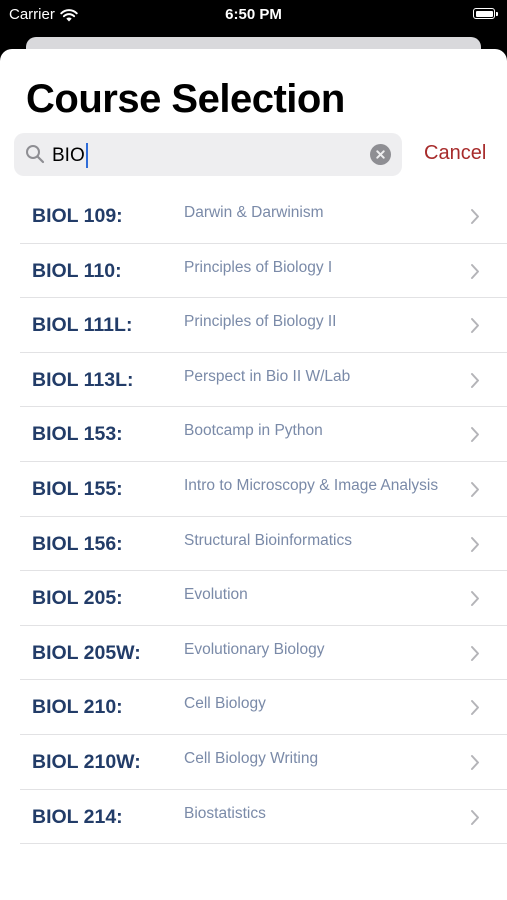 Image resolution: width=507 pixels, height=900 pixels. What do you see at coordinates (254, 212) in the screenshot?
I see `course-name: Darwin & Darwinism` at bounding box center [254, 212].